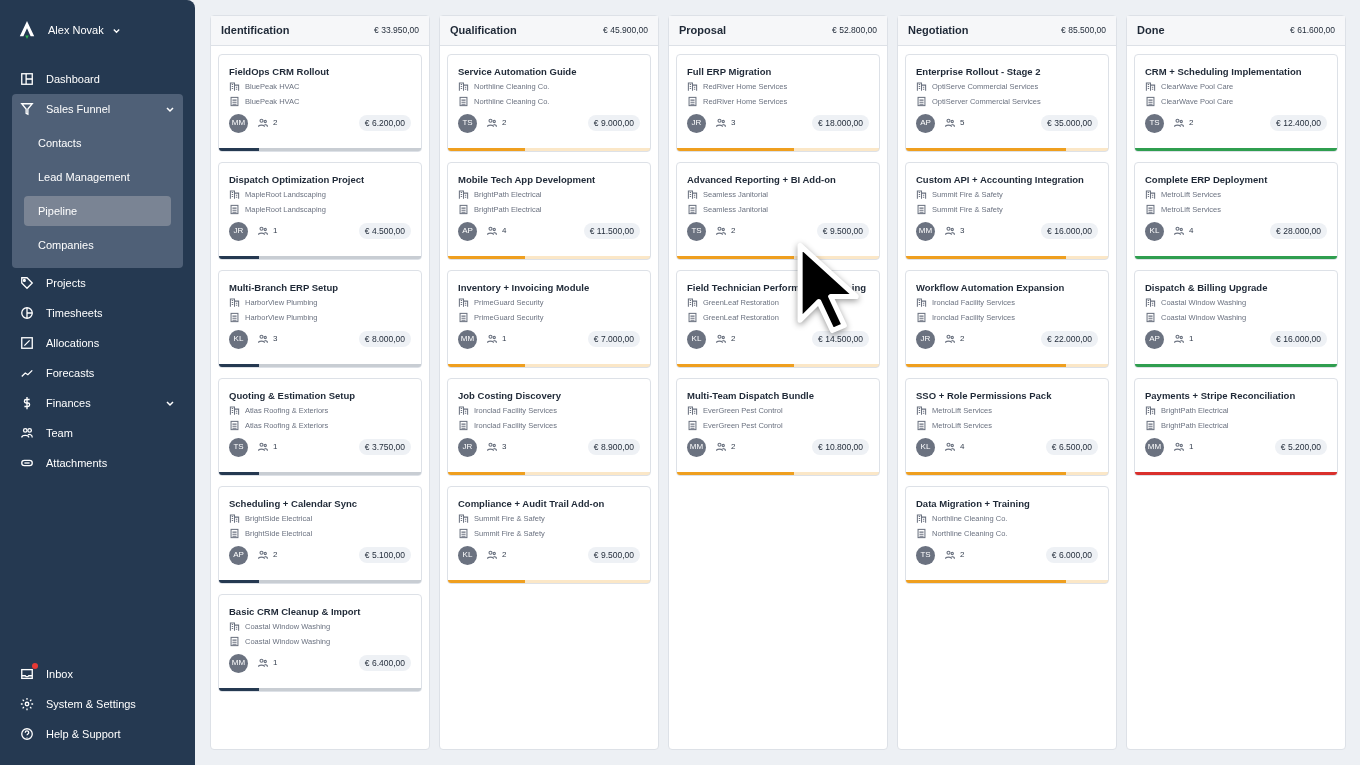 This screenshot has height=765, width=1360. I want to click on deal-amount: € 22.000,00, so click(1069, 339).